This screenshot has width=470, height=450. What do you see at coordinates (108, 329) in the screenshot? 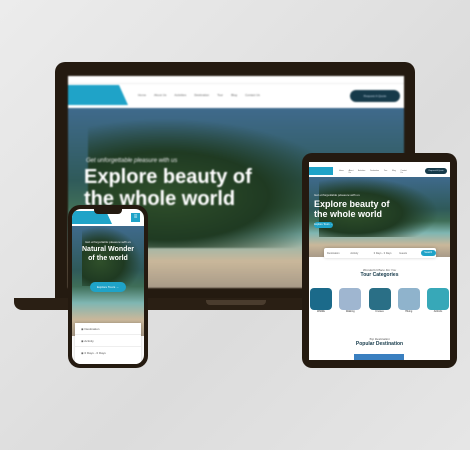
I see `field-destination: ◉ Destination` at bounding box center [108, 329].